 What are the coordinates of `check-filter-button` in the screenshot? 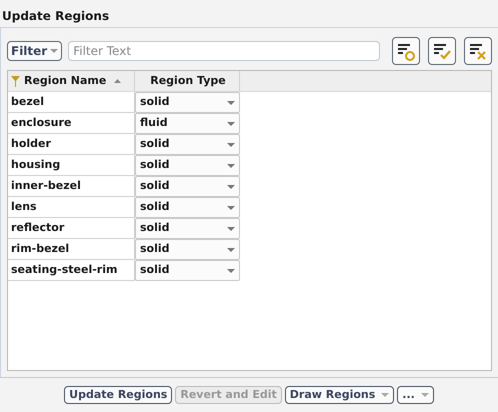 It's located at (442, 51).